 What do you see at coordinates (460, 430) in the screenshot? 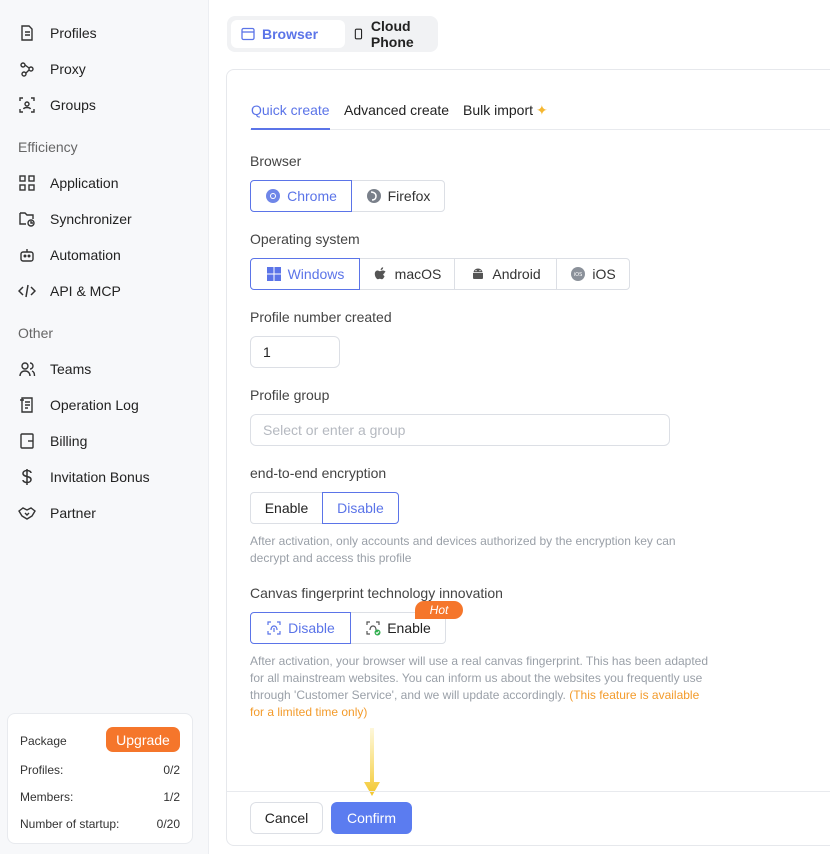
I see `profile-group-input: Select or enter a group` at bounding box center [460, 430].